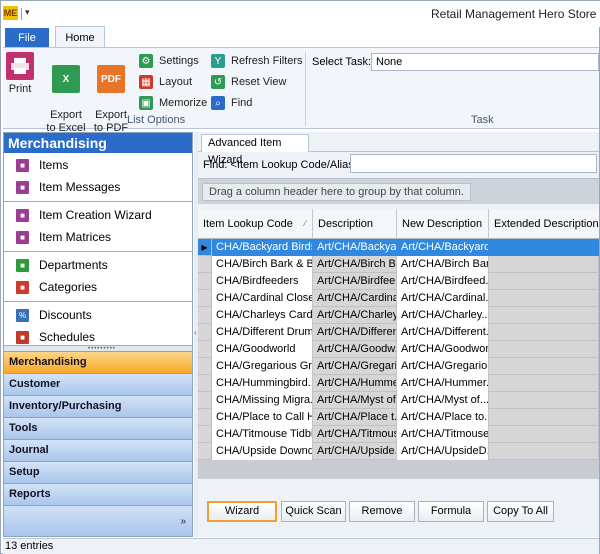  What do you see at coordinates (520, 511) in the screenshot?
I see `copy-to-all-button: Copy To All` at bounding box center [520, 511].